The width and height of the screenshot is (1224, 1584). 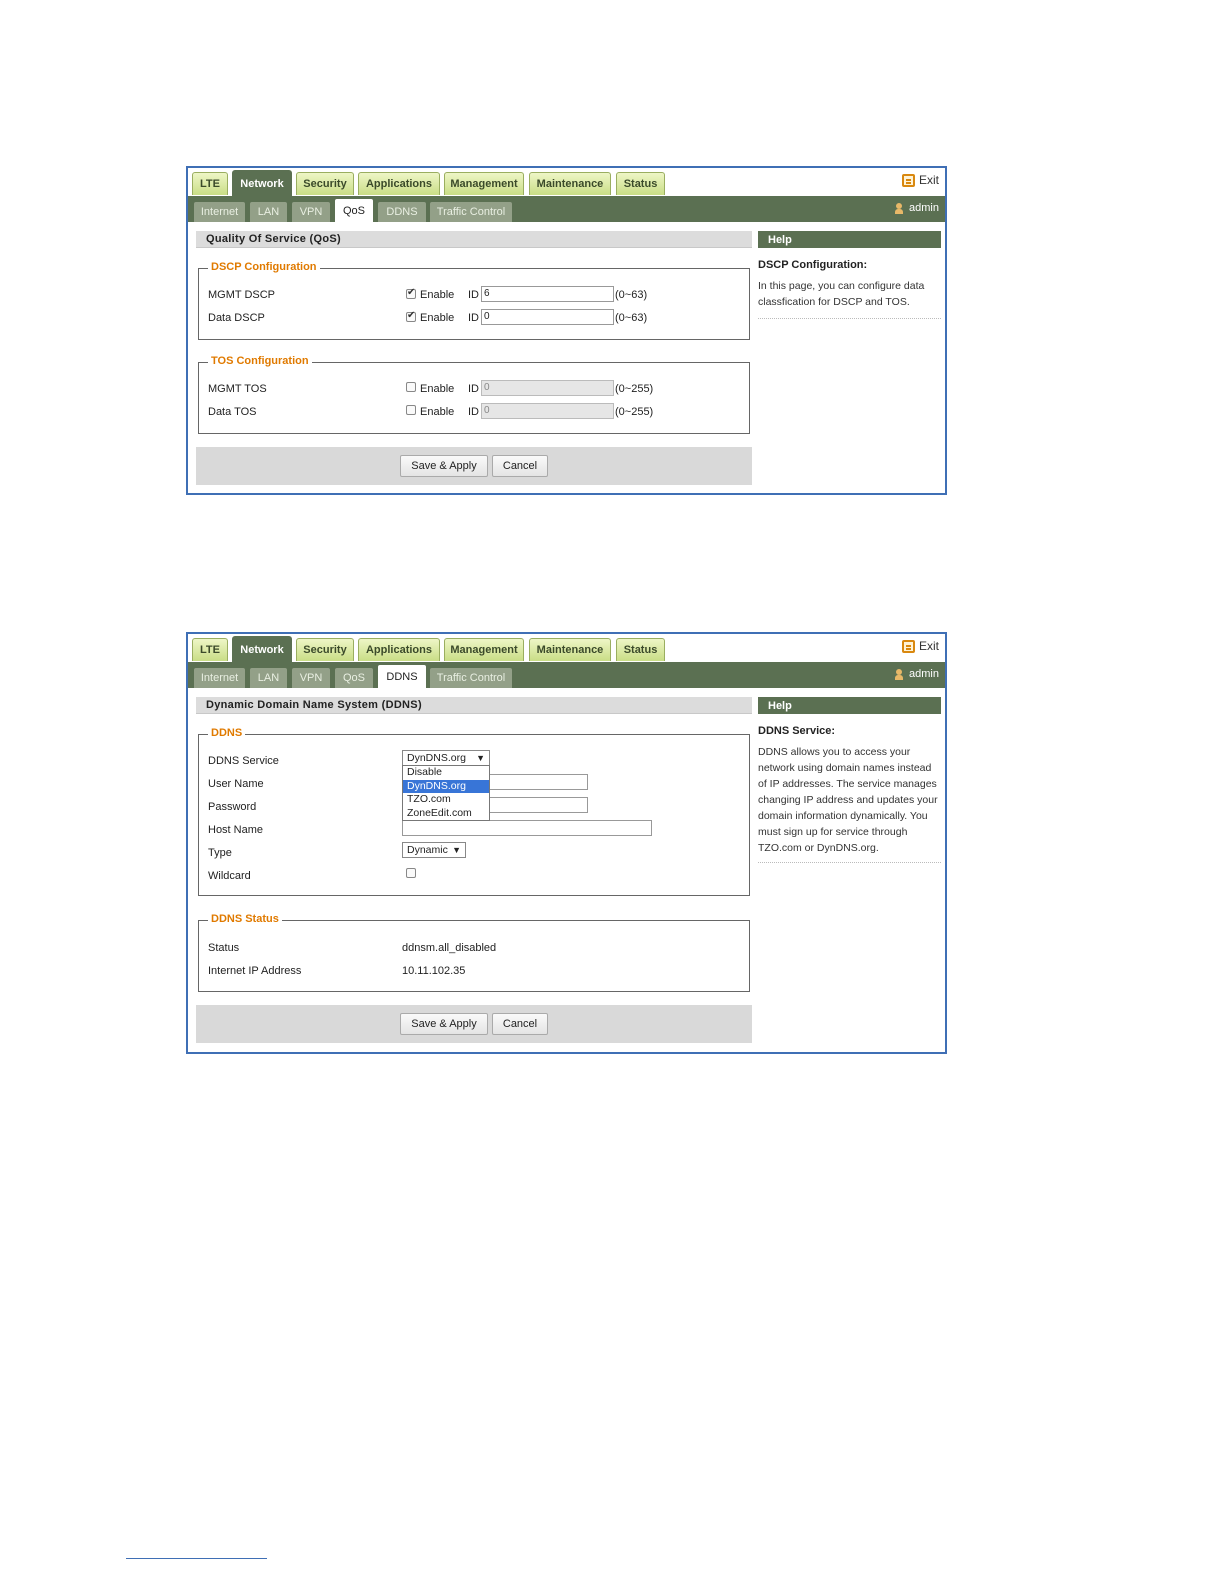 What do you see at coordinates (634, 389) in the screenshot?
I see `mgmt-tos-range: (0~255)` at bounding box center [634, 389].